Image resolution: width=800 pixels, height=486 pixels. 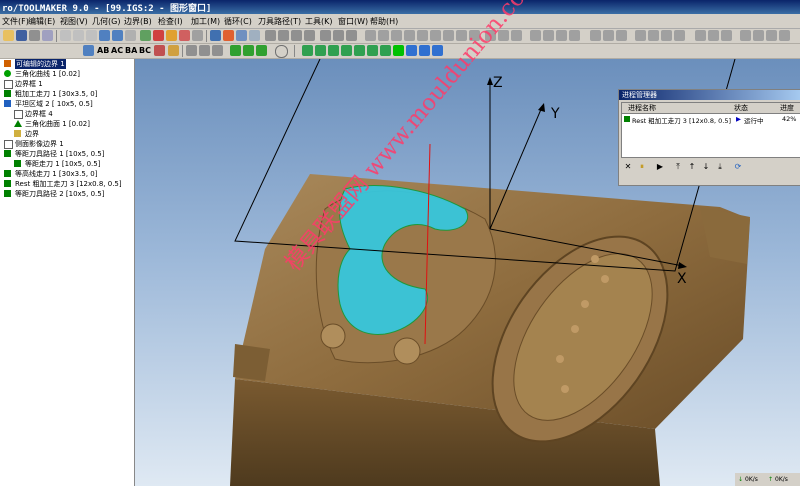 I want to click on view-iso-icon, so click(x=88, y=50).